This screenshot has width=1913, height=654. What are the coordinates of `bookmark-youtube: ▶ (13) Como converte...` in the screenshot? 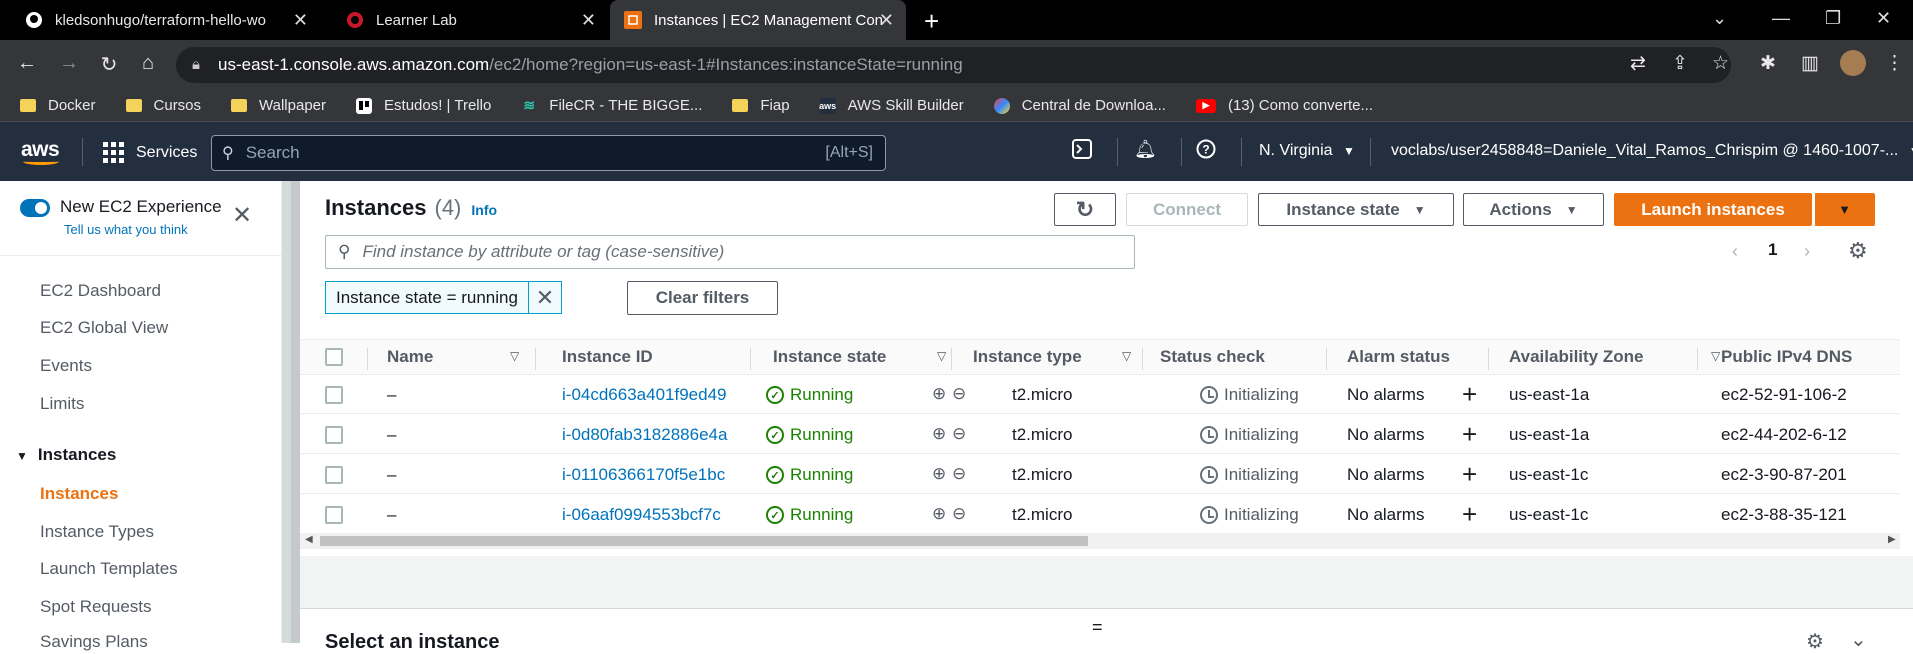 It's located at (1284, 105).